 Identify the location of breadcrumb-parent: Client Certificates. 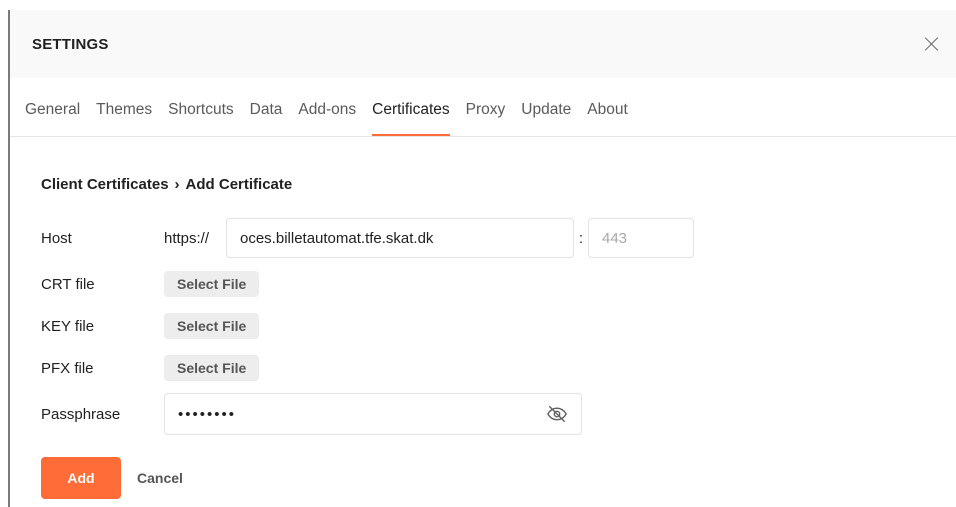
(105, 184).